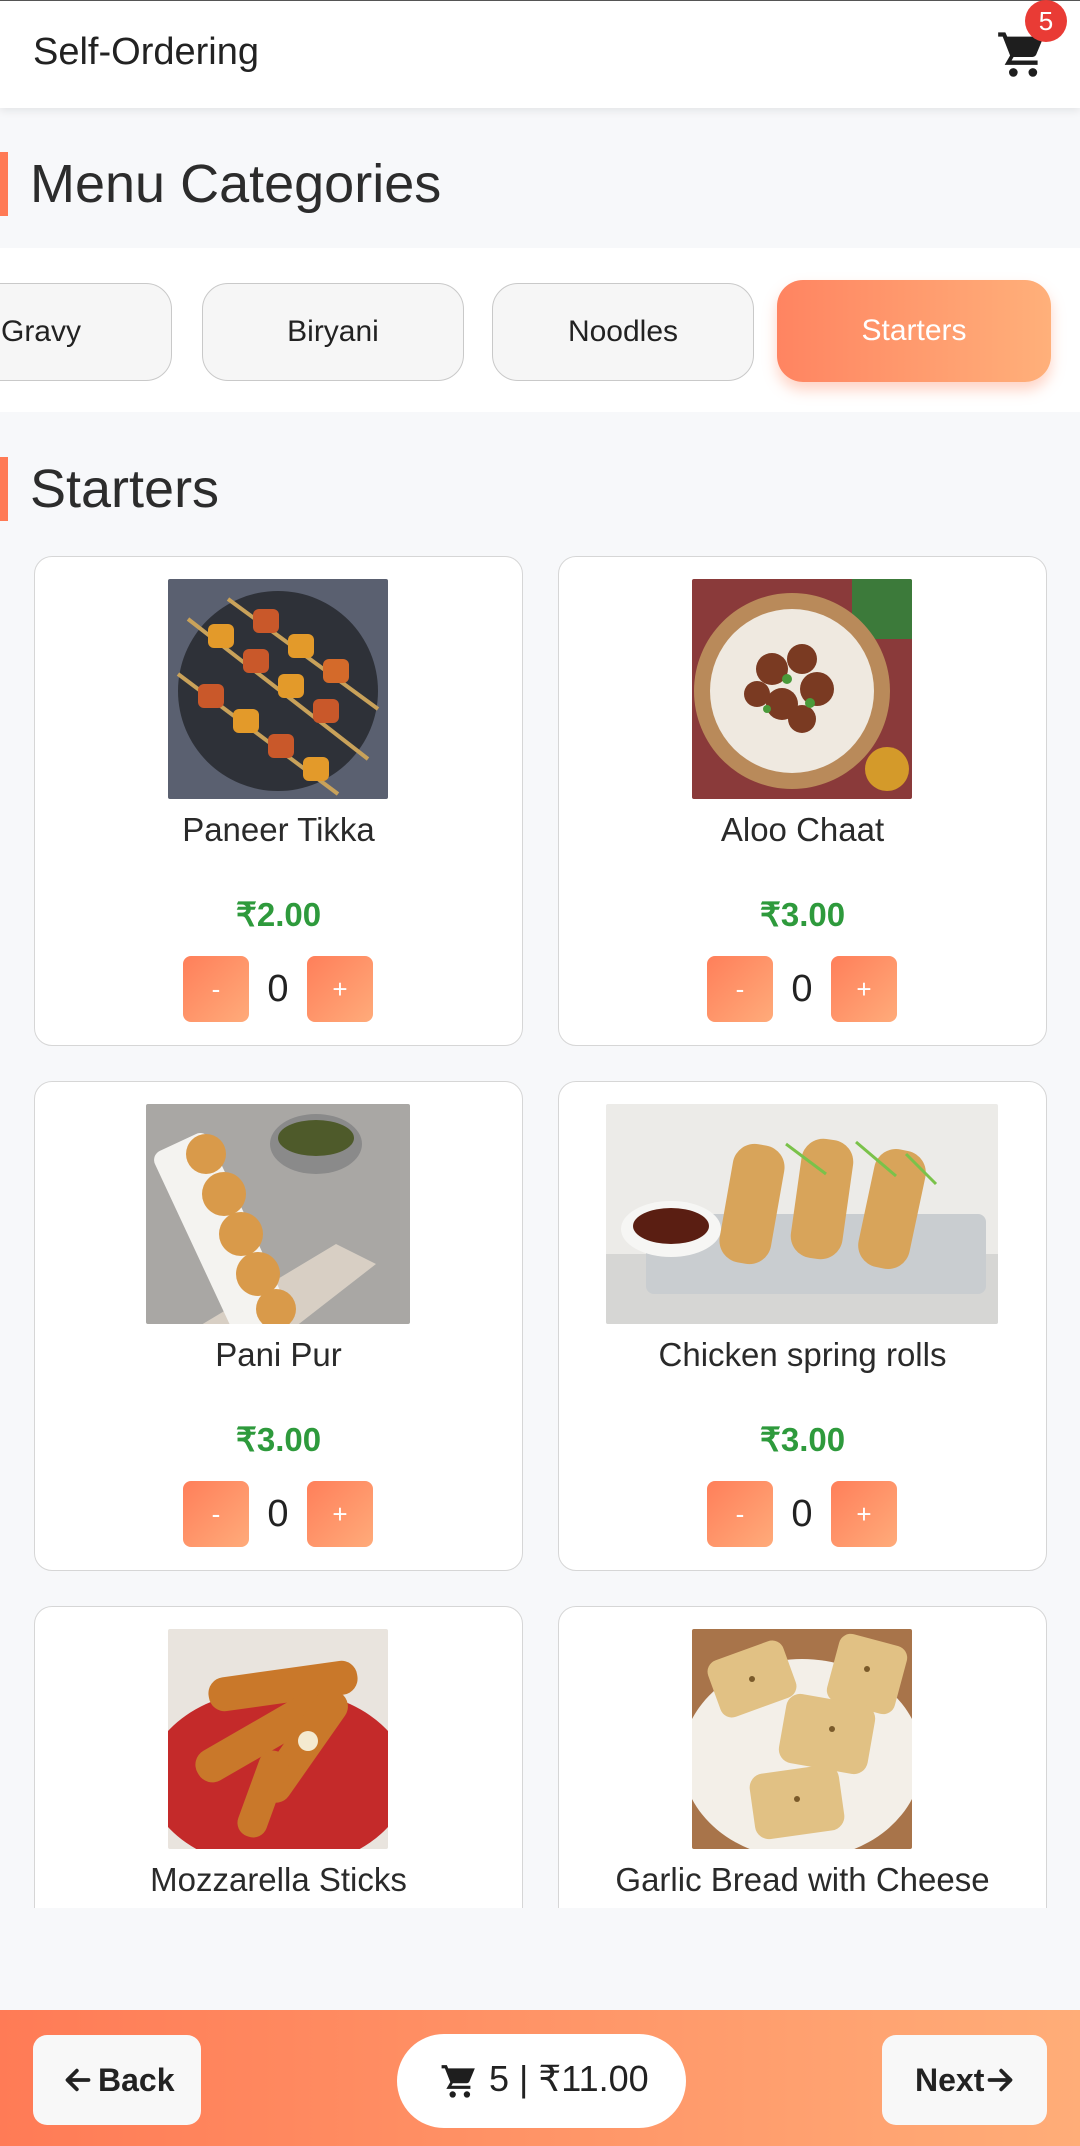 Image resolution: width=1080 pixels, height=2146 pixels. What do you see at coordinates (236, 184) in the screenshot?
I see `menu-categories-title: Menu Categories` at bounding box center [236, 184].